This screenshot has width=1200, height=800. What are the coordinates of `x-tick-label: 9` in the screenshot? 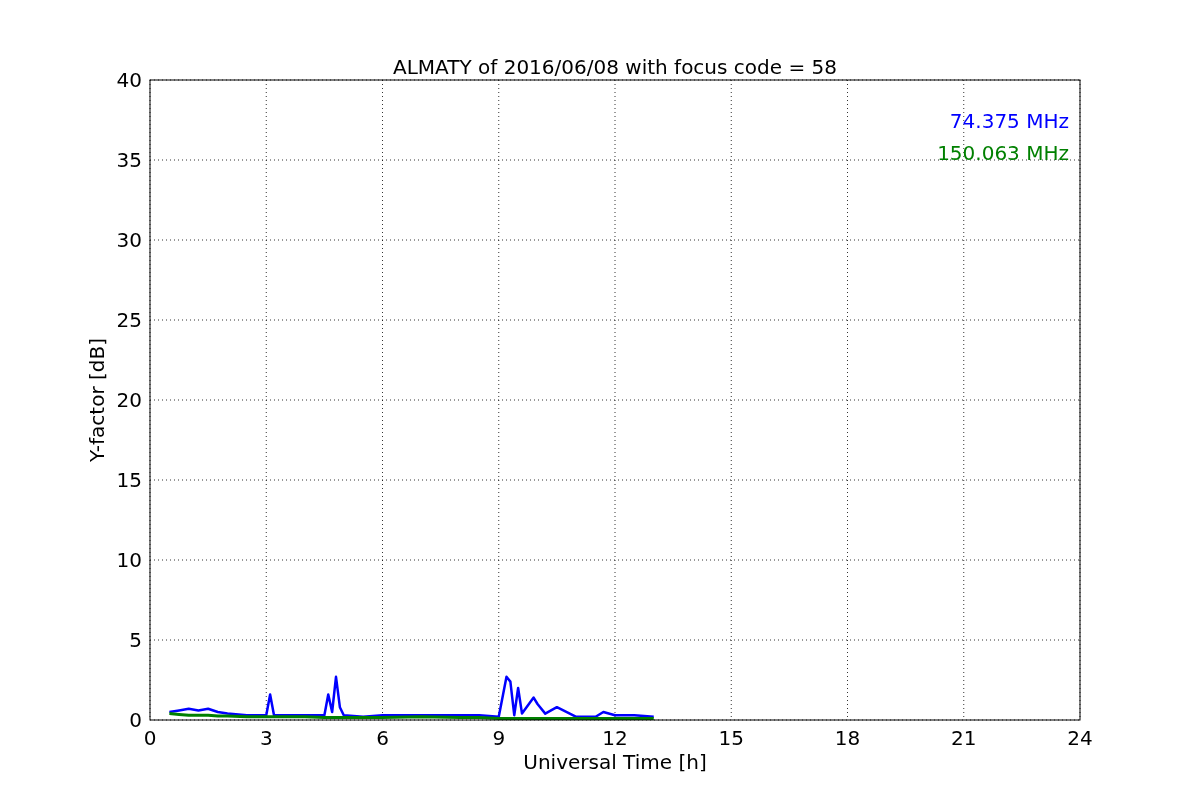 It's located at (499, 738).